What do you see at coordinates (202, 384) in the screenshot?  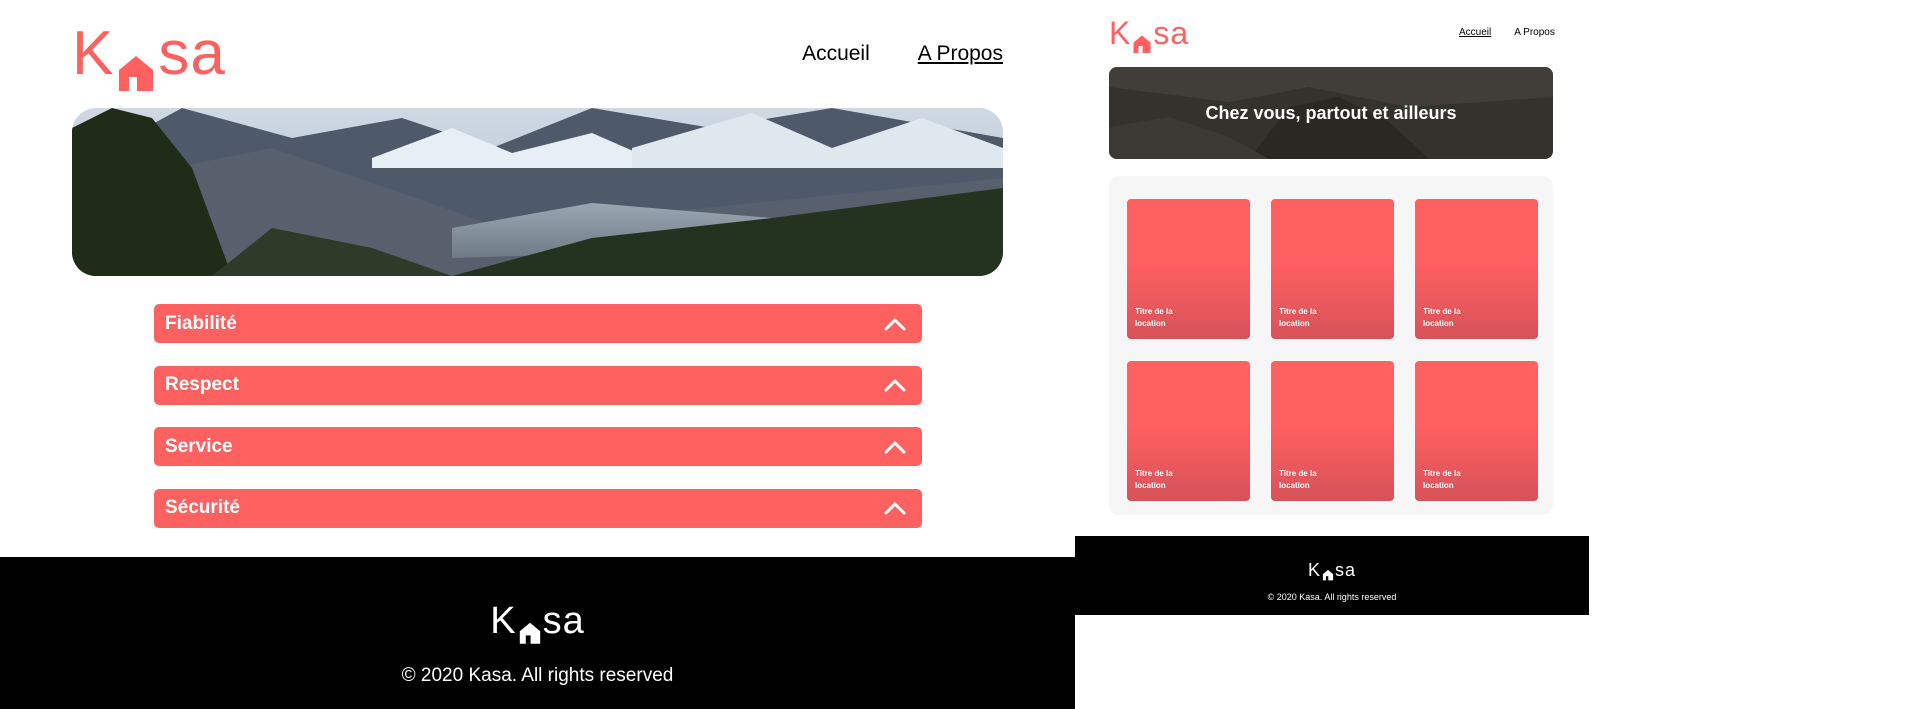 I see `collapse-label: Respect` at bounding box center [202, 384].